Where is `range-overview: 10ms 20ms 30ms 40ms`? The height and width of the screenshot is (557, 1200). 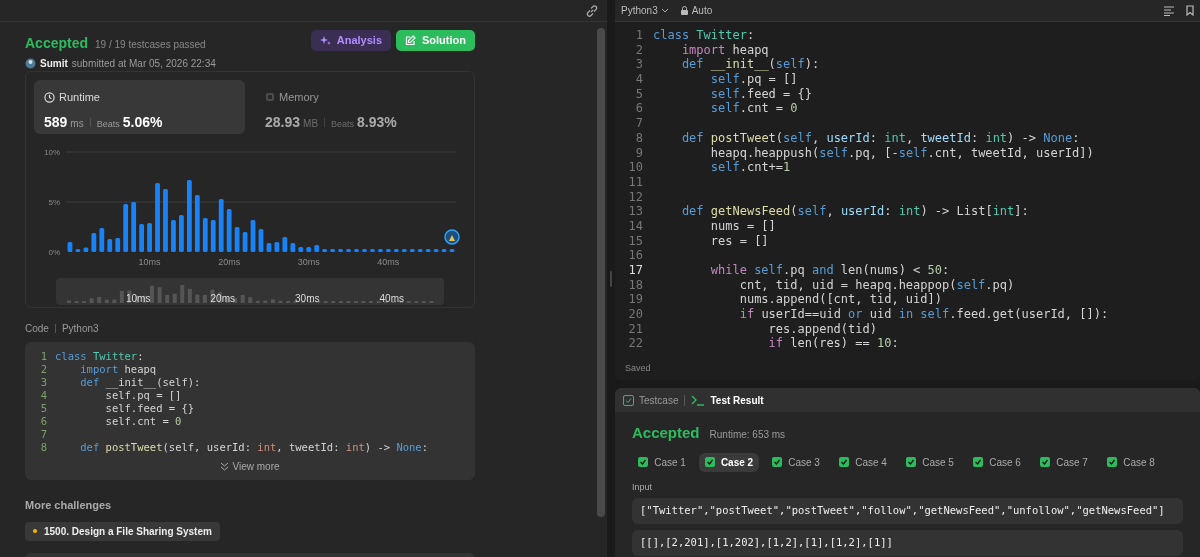
range-overview: 10ms 20ms 30ms 40ms is located at coordinates (250, 291).